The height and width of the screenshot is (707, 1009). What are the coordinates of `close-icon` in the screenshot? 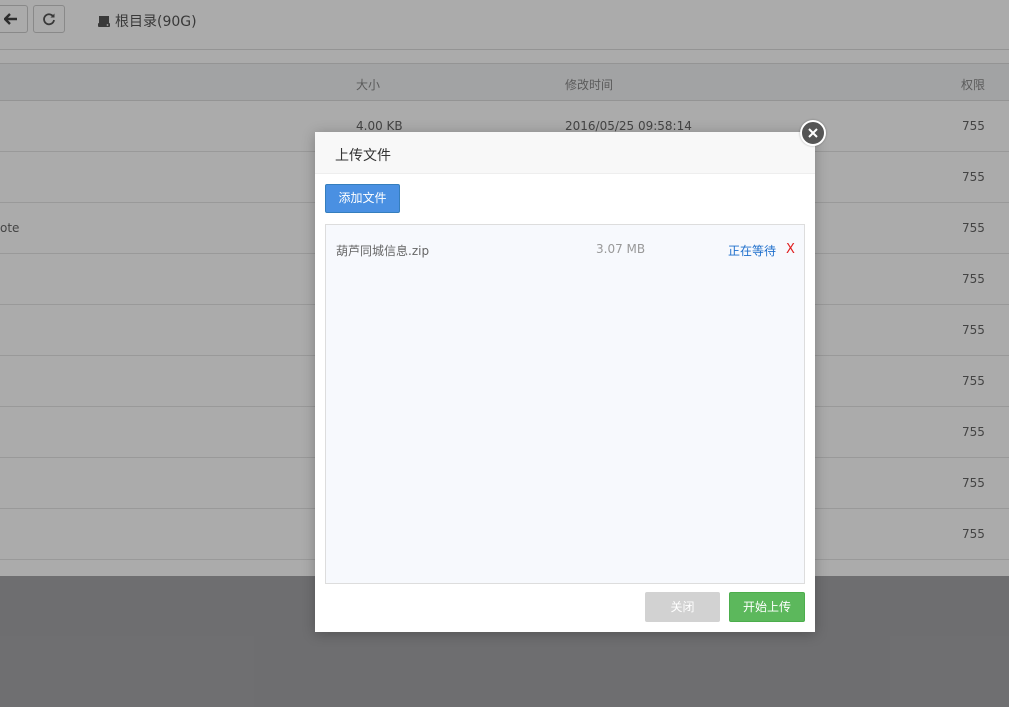 It's located at (813, 133).